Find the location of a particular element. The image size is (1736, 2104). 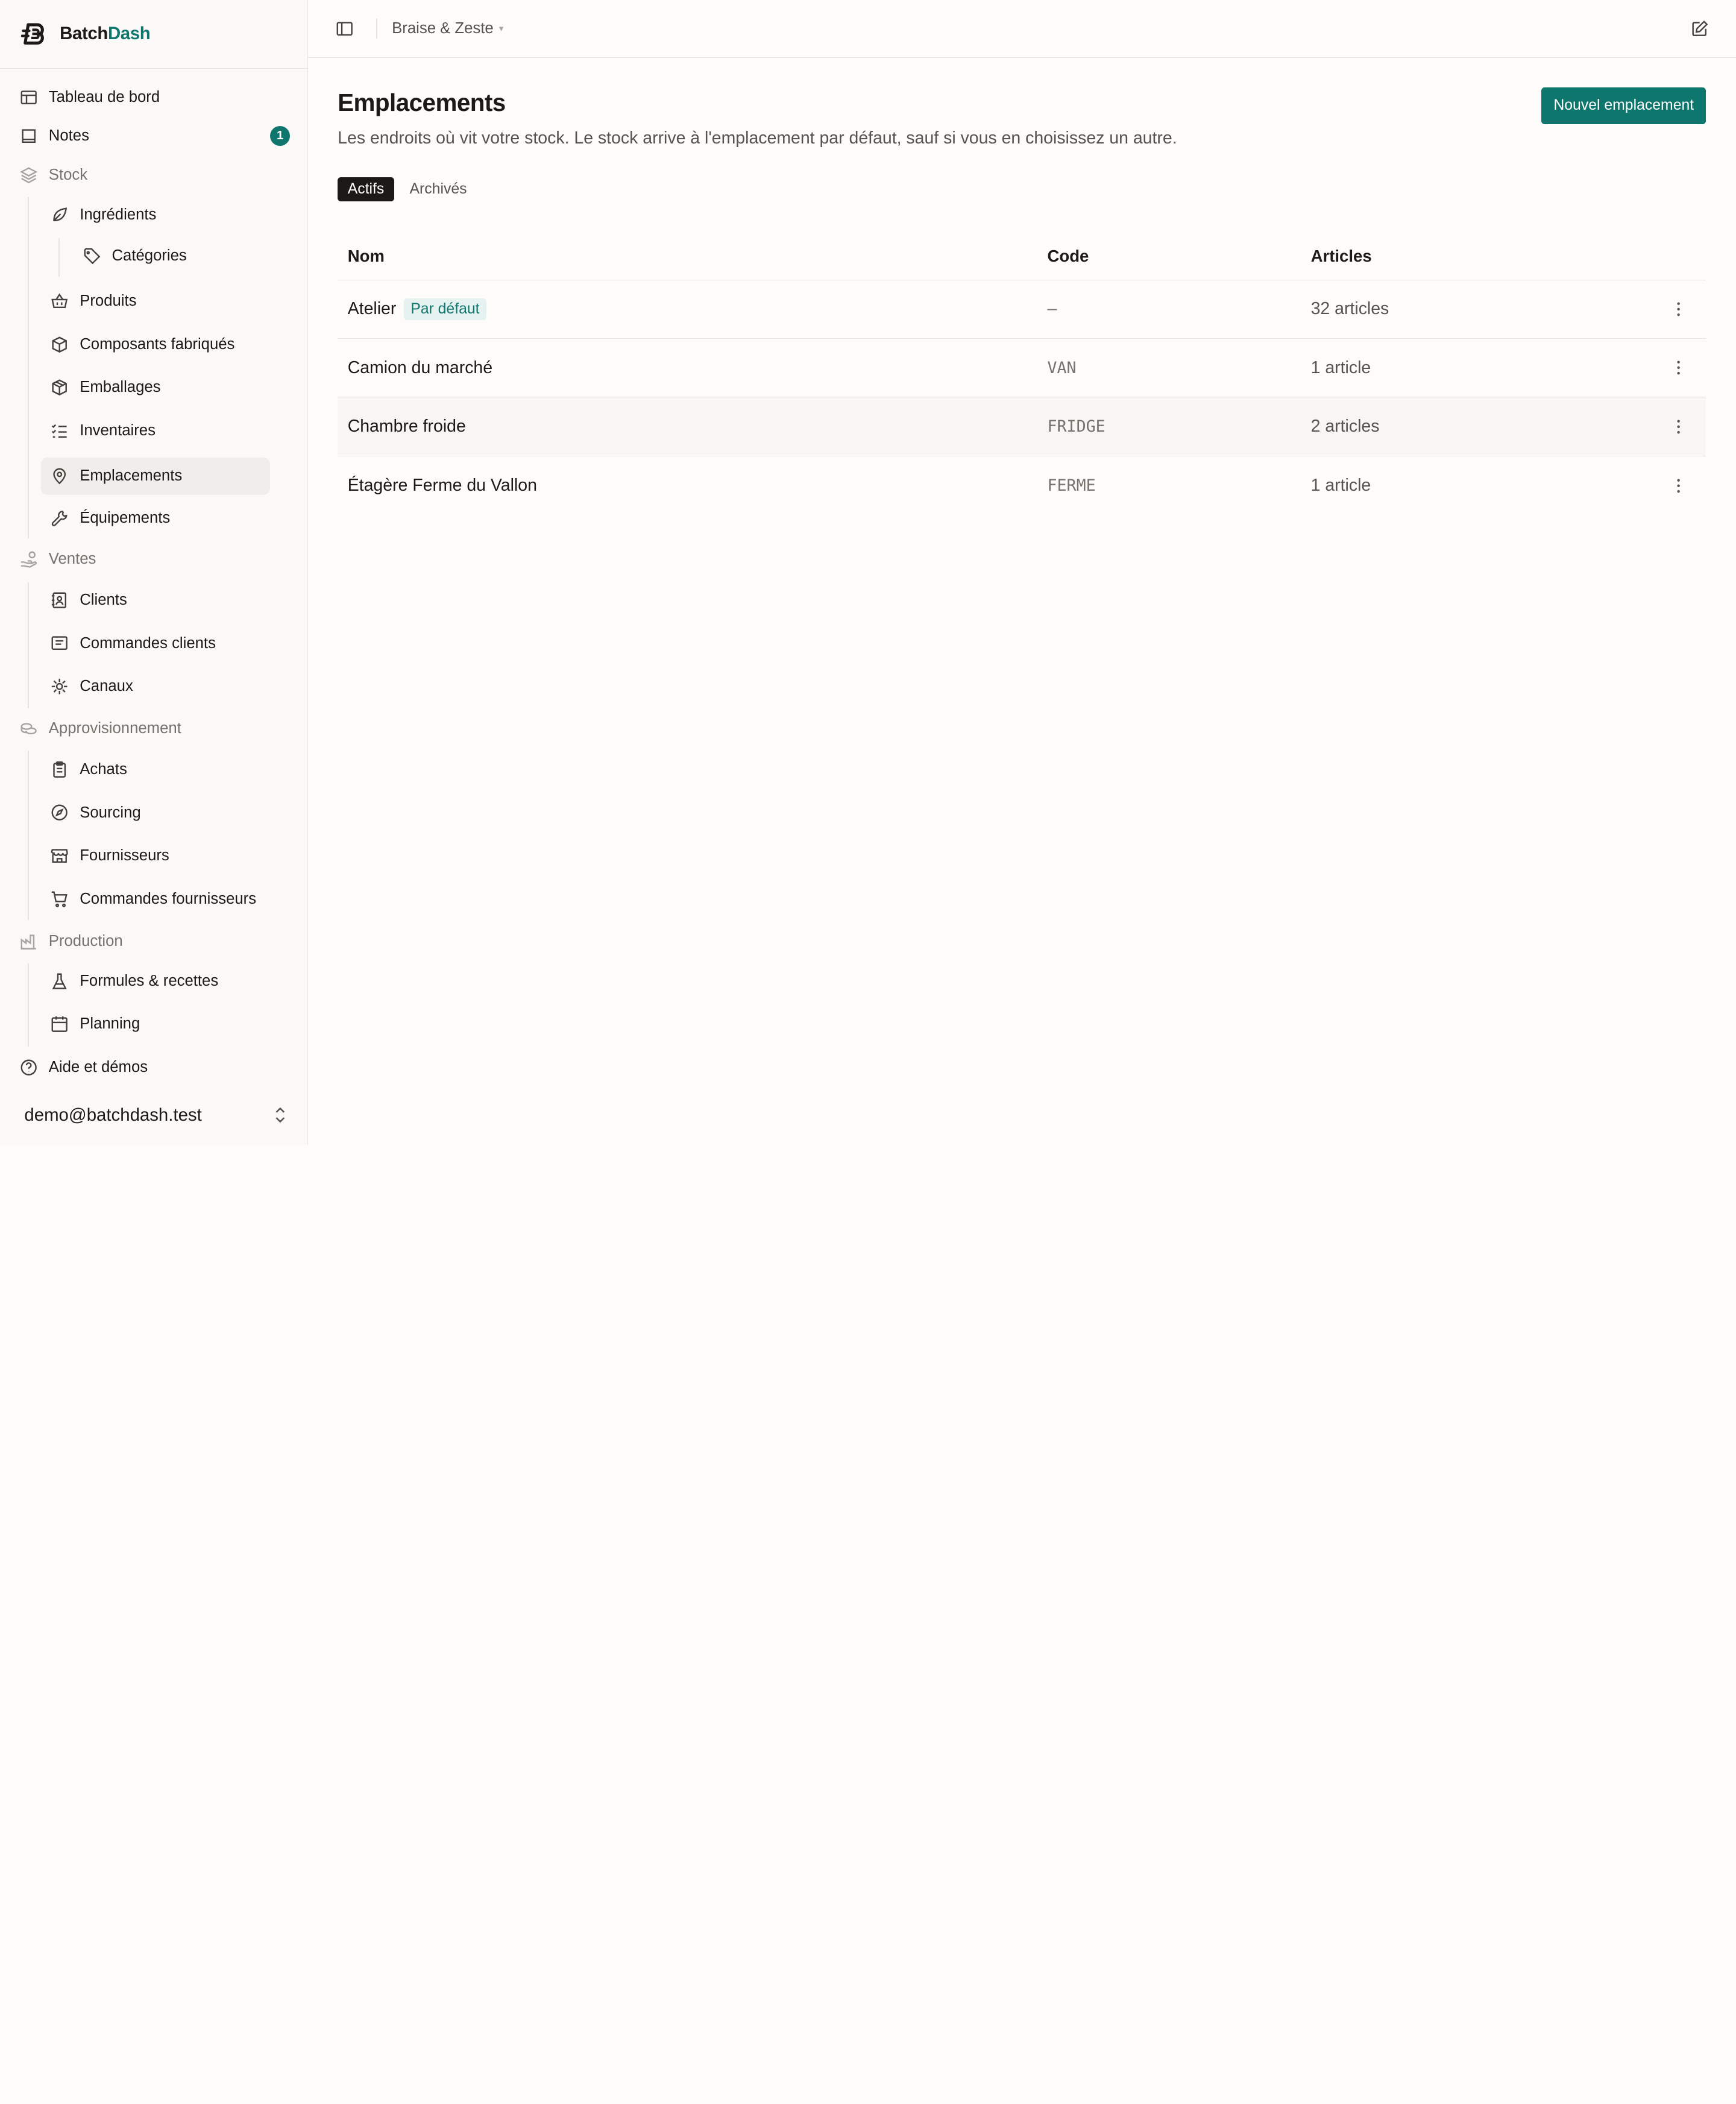

location-name: Étagère Ferme du Vallon is located at coordinates (442, 485).